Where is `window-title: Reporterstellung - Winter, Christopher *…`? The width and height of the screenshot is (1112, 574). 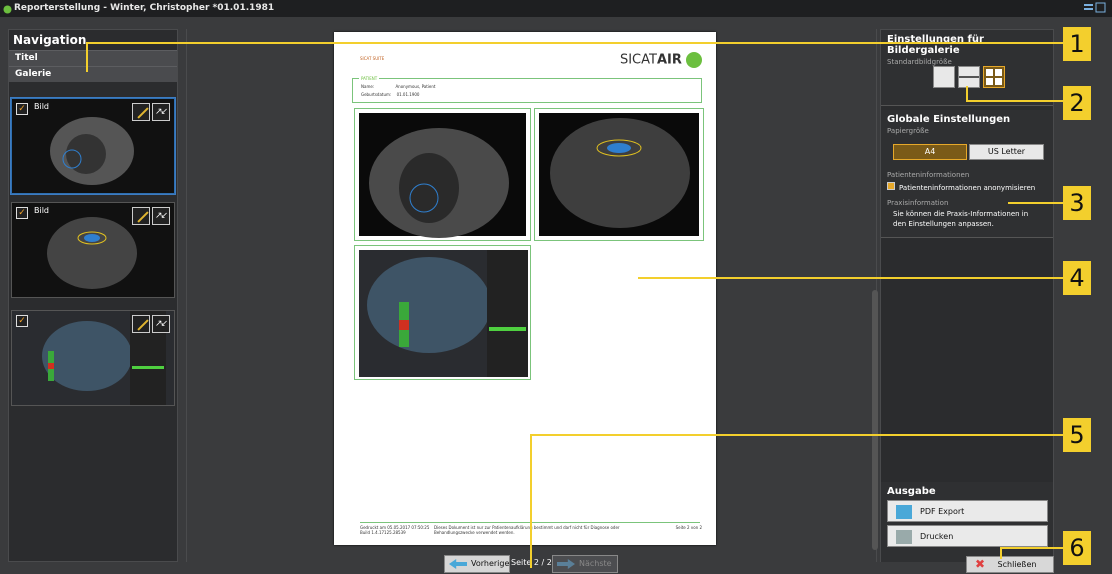
window-title: Reporterstellung - Winter, Christopher *… is located at coordinates (144, 8).